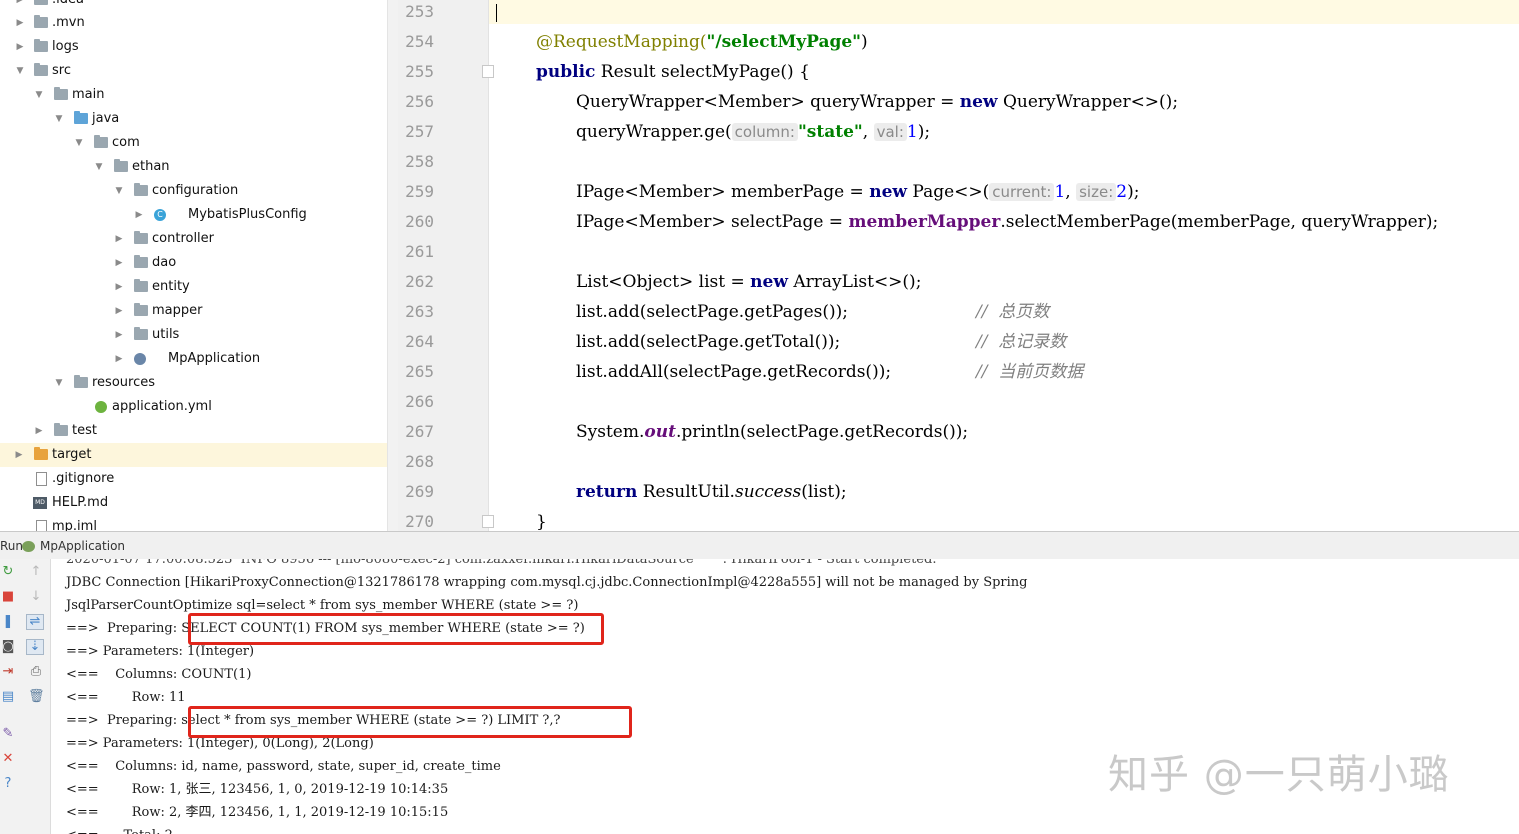  Describe the element at coordinates (126, 697) in the screenshot. I see `console-line: <== Row: 11` at that location.